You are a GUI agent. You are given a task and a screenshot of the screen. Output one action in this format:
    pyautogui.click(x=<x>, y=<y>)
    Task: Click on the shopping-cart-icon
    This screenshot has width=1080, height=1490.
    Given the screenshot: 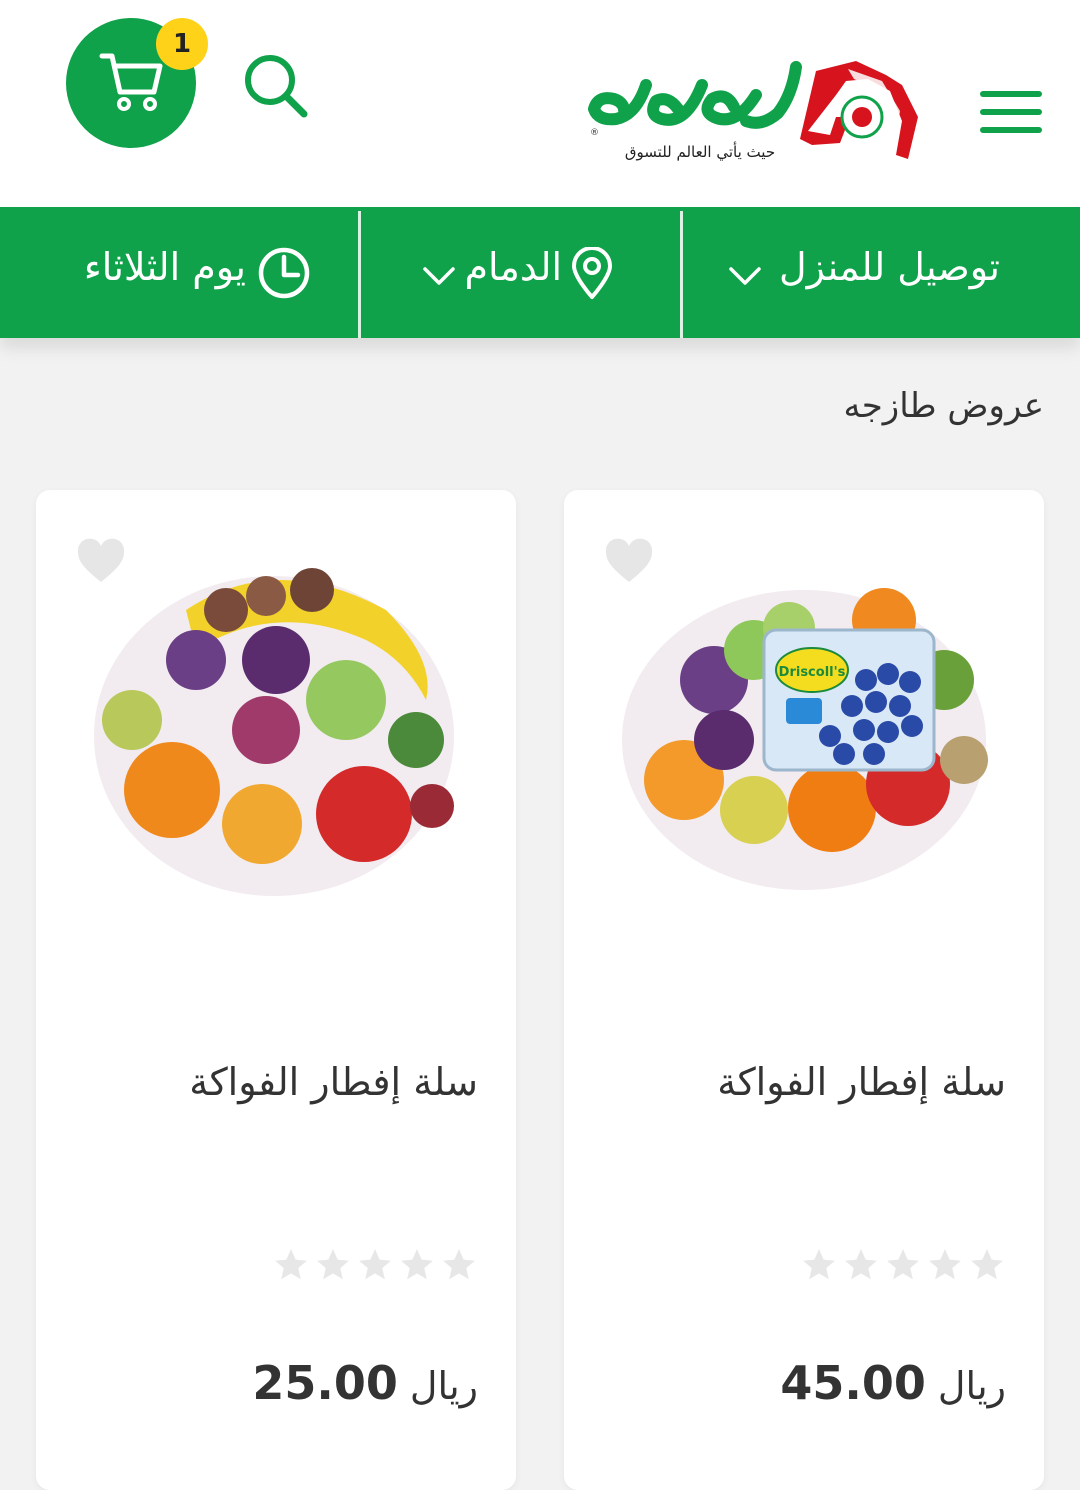 What is the action you would take?
    pyautogui.click(x=131, y=82)
    